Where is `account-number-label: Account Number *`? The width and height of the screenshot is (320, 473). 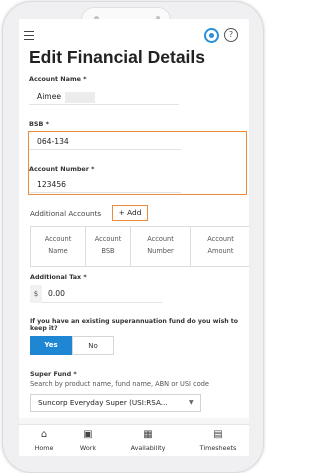 account-number-label: Account Number * is located at coordinates (62, 169).